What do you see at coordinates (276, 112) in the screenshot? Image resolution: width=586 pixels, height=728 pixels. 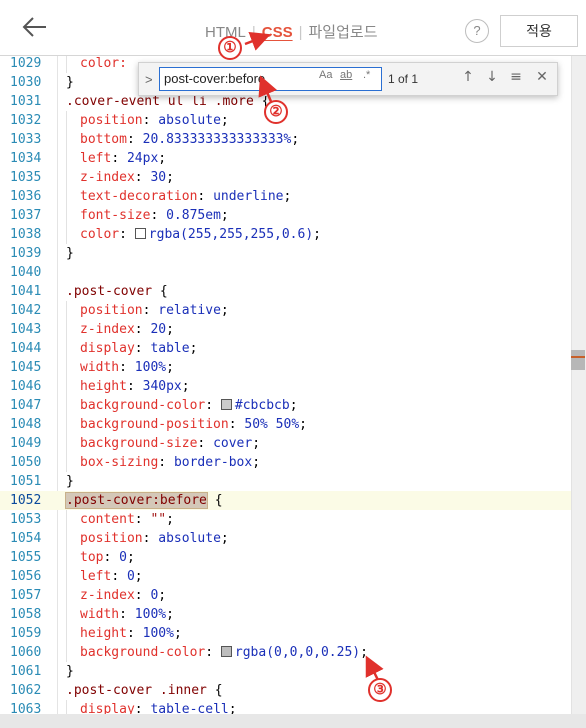 I see `callout-2: ②` at bounding box center [276, 112].